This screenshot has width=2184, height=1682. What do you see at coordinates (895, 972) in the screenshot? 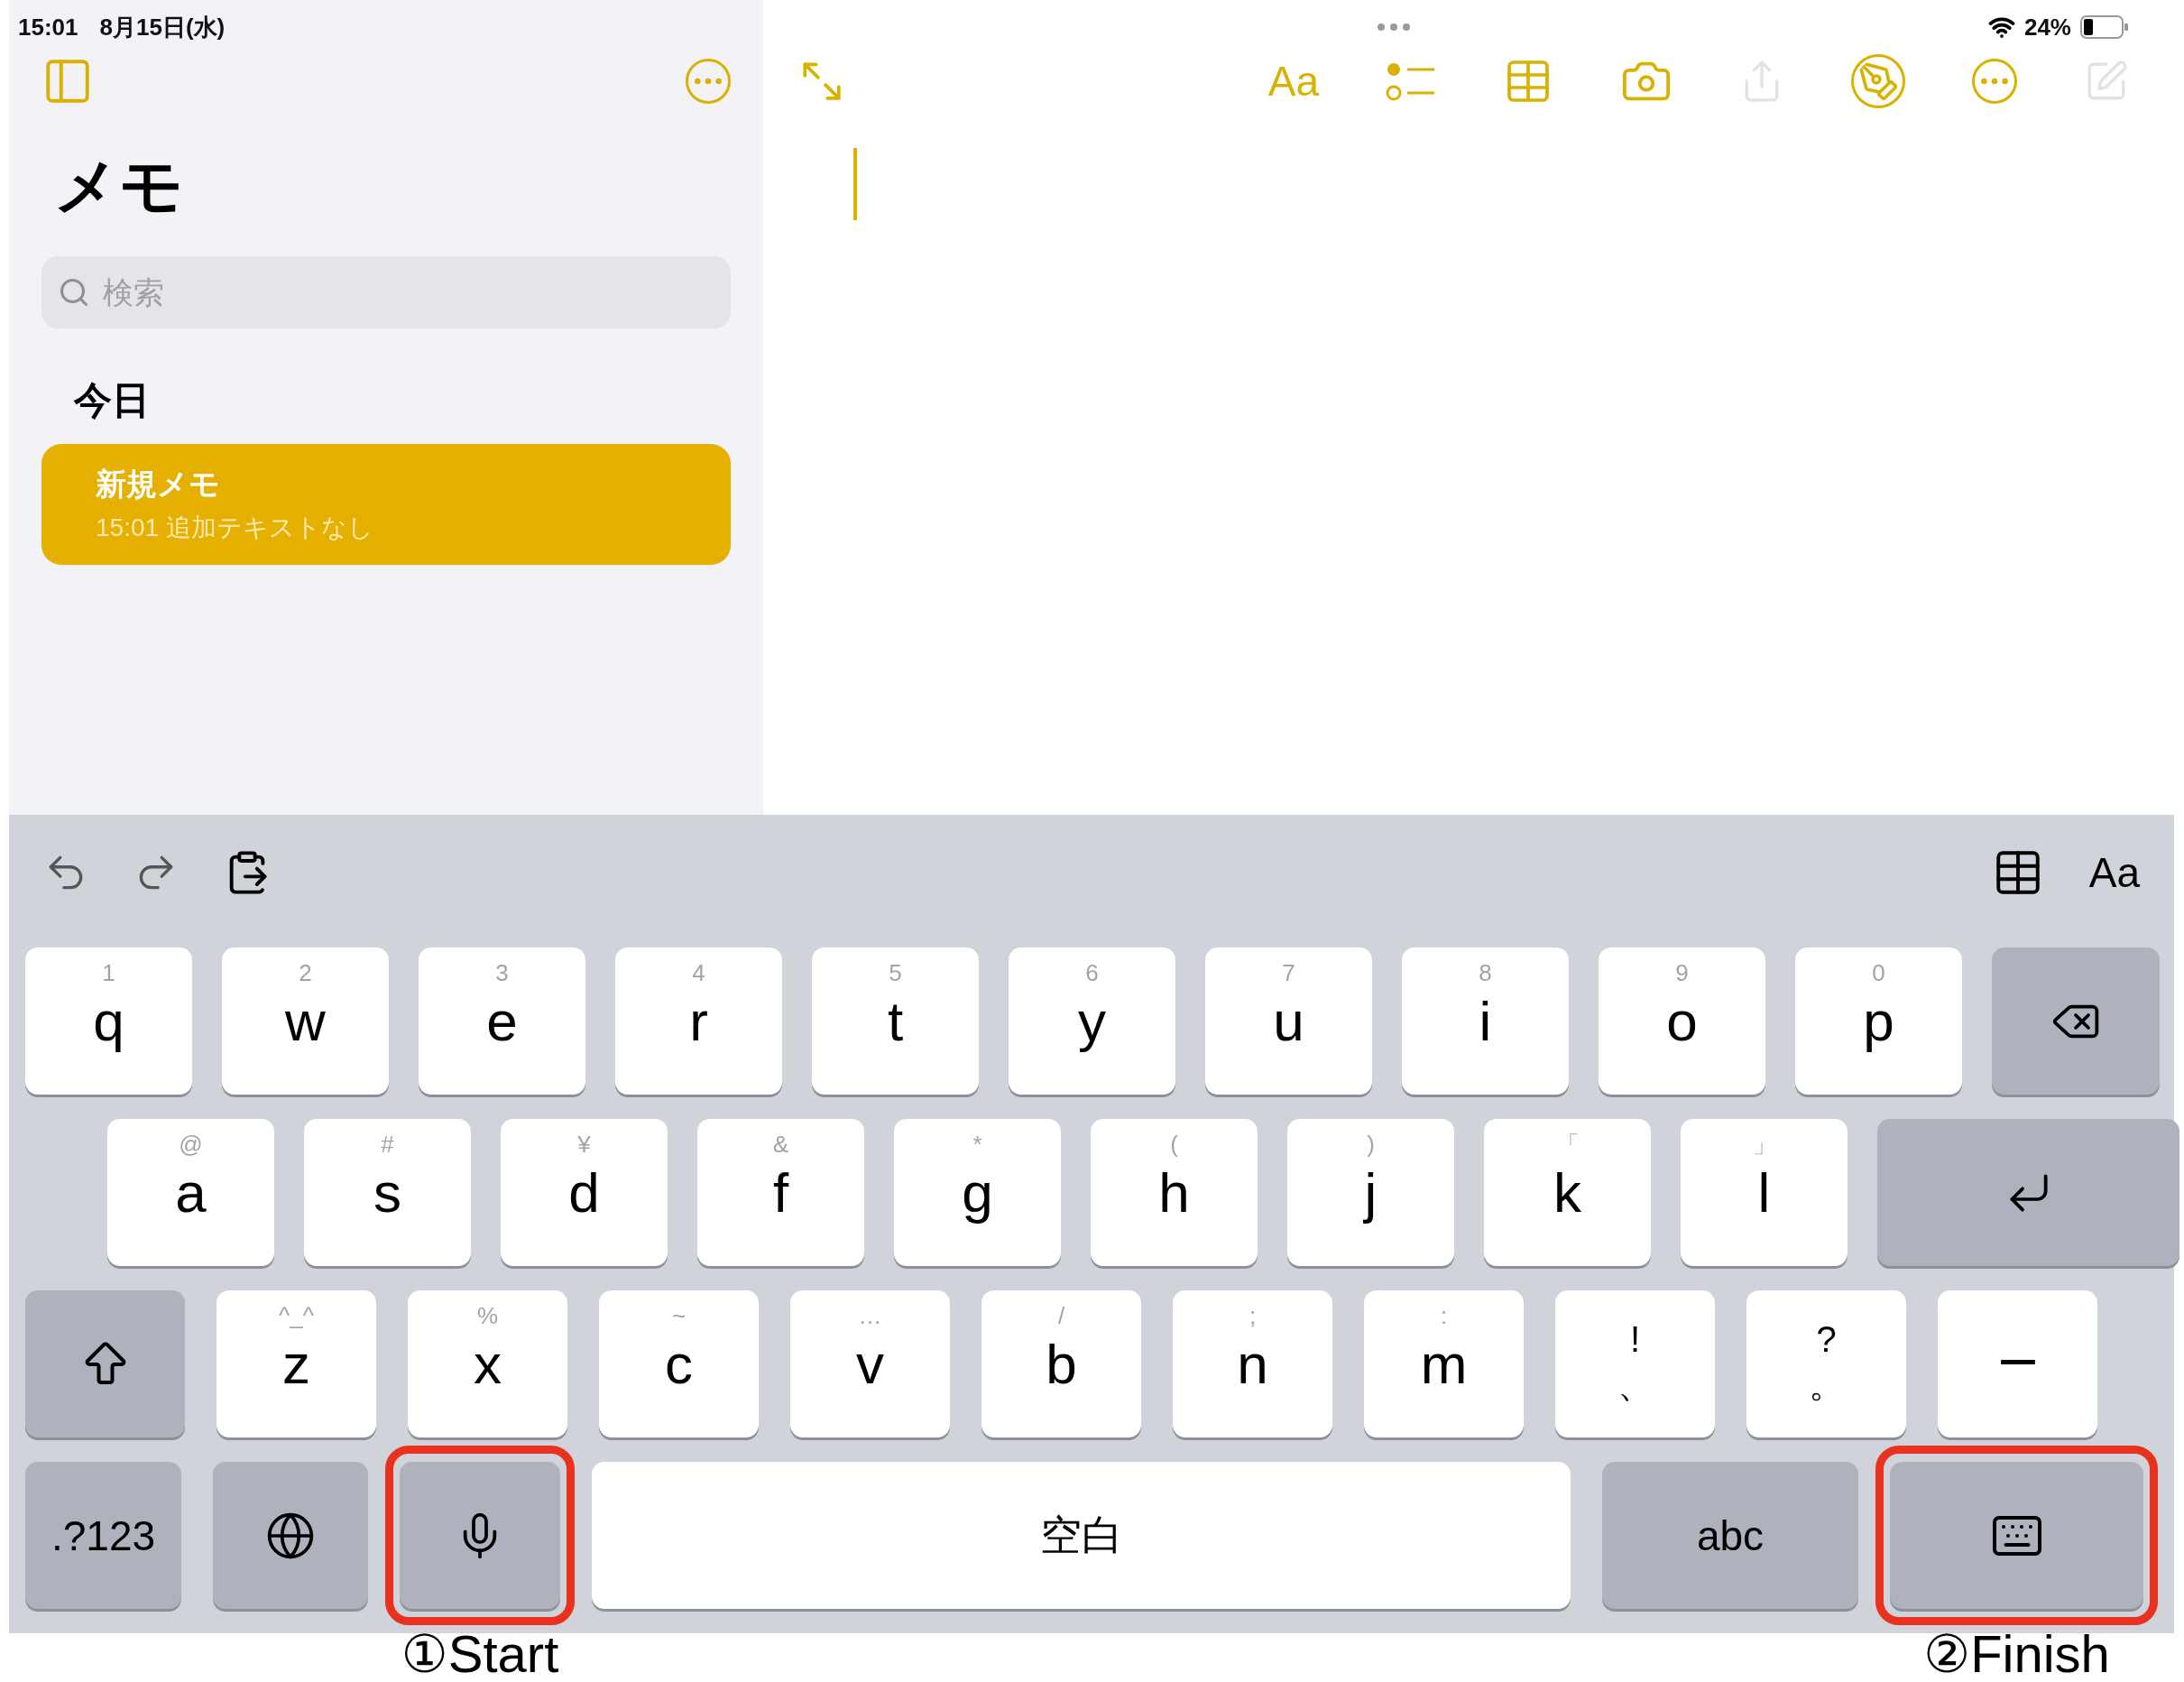
I see `key-hint: 5` at bounding box center [895, 972].